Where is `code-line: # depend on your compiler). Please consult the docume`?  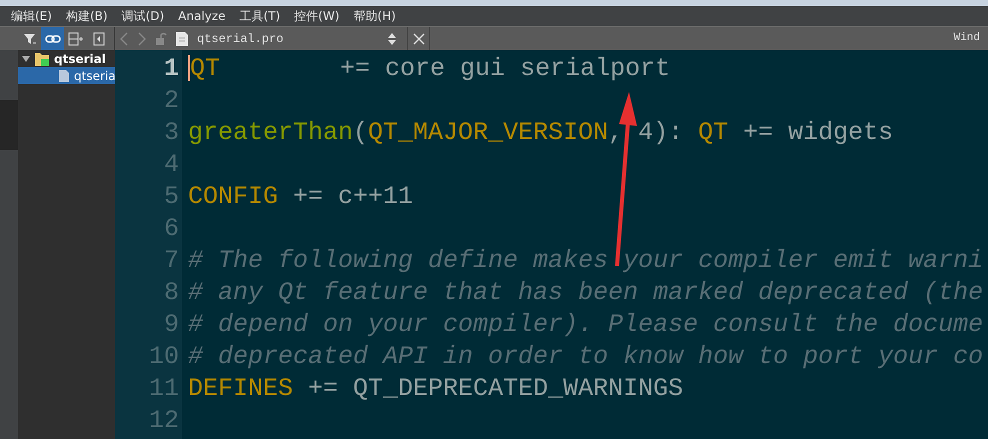
code-line: # depend on your compiler). Please consult the docume is located at coordinates (586, 324).